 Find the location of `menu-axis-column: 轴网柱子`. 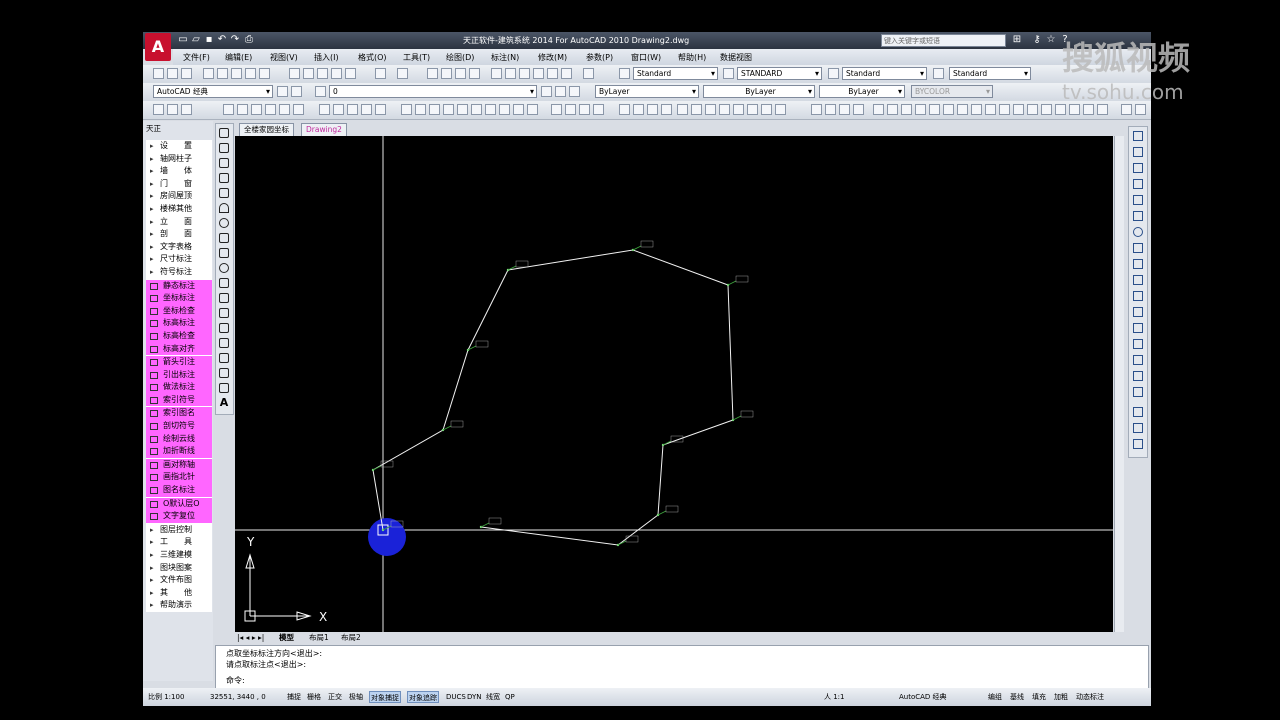

menu-axis-column: 轴网柱子 is located at coordinates (179, 159).